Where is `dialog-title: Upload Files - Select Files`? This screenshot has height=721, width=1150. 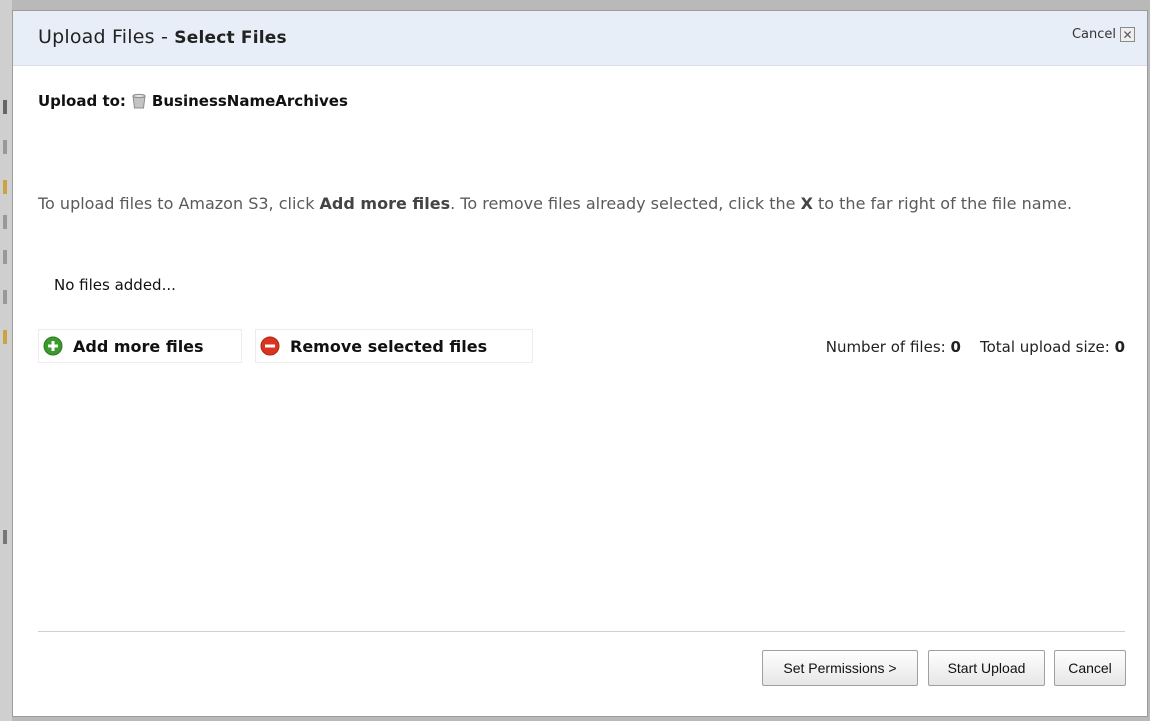
dialog-title: Upload Files - Select Files is located at coordinates (162, 37).